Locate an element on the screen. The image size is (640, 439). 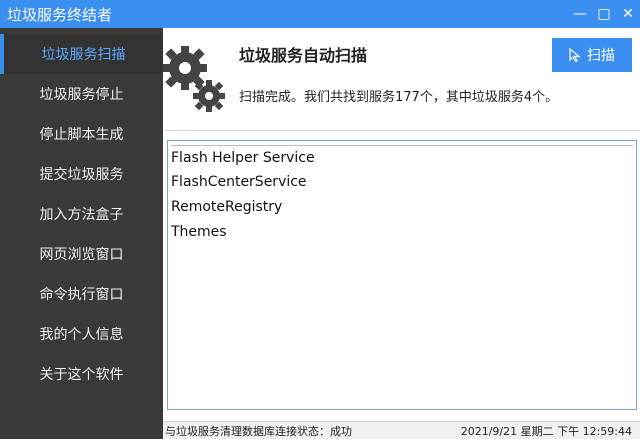
datetime: 2021/9/21 星期二 下午 12:59:44 is located at coordinates (546, 431).